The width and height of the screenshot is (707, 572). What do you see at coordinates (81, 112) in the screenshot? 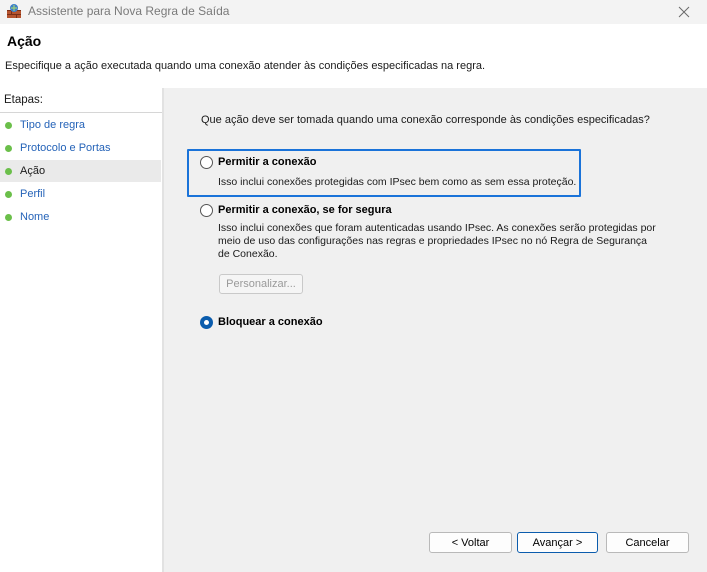
I see `steps-divider` at bounding box center [81, 112].